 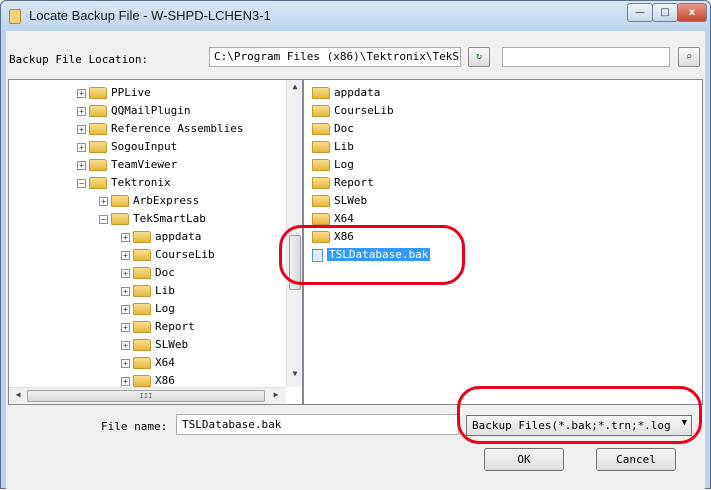 I want to click on tree-item-label: Reference Assemblies, so click(x=177, y=128).